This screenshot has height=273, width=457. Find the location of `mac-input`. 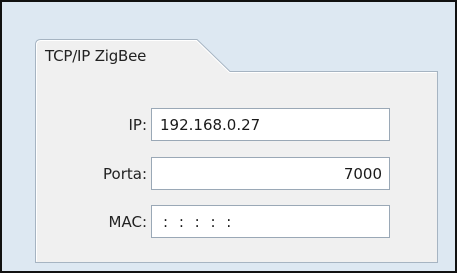

mac-input is located at coordinates (270, 221).